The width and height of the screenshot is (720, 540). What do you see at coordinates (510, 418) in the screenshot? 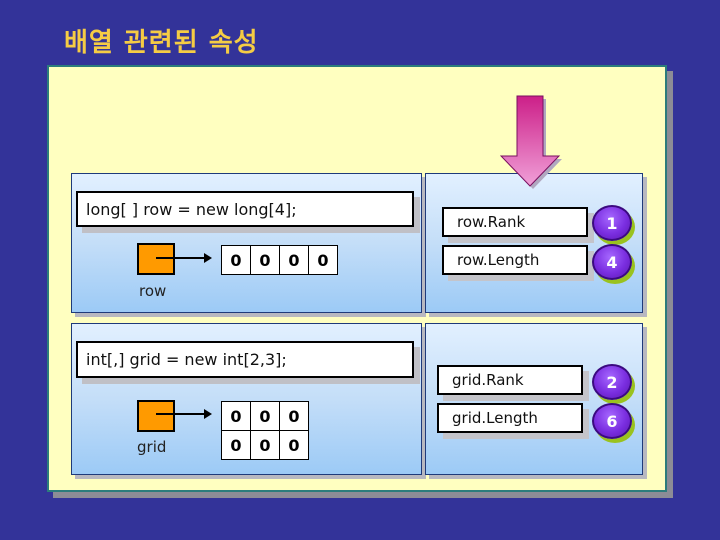
I see `grid-length-label: grid.Length` at bounding box center [510, 418].